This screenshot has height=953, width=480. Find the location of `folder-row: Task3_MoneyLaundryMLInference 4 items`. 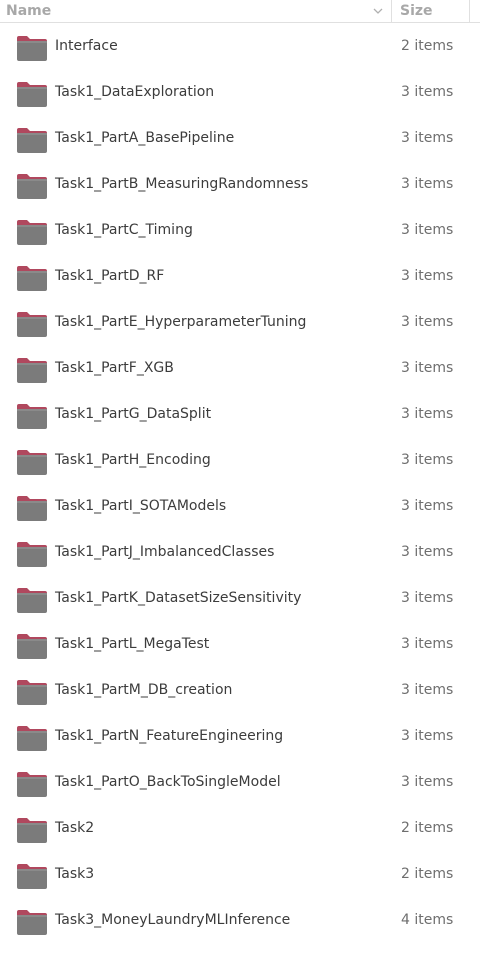

folder-row: Task3_MoneyLaundryMLInference 4 items is located at coordinates (240, 921).